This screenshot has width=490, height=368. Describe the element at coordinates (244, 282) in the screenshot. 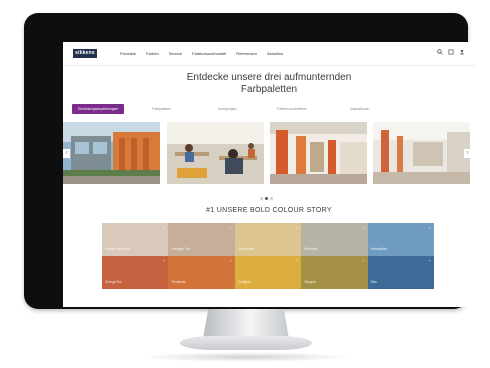

I see `color-swatch-label: Goldgelb` at that location.